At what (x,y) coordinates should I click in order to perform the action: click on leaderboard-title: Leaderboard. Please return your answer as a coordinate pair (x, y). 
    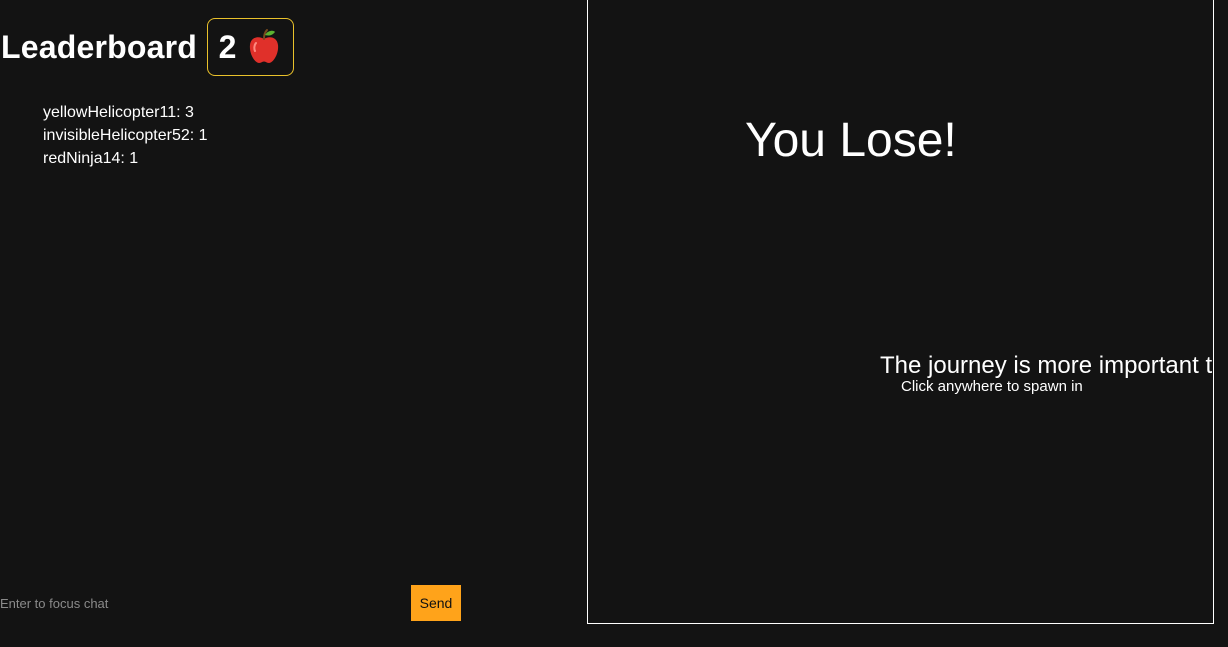
    Looking at the image, I should click on (99, 46).